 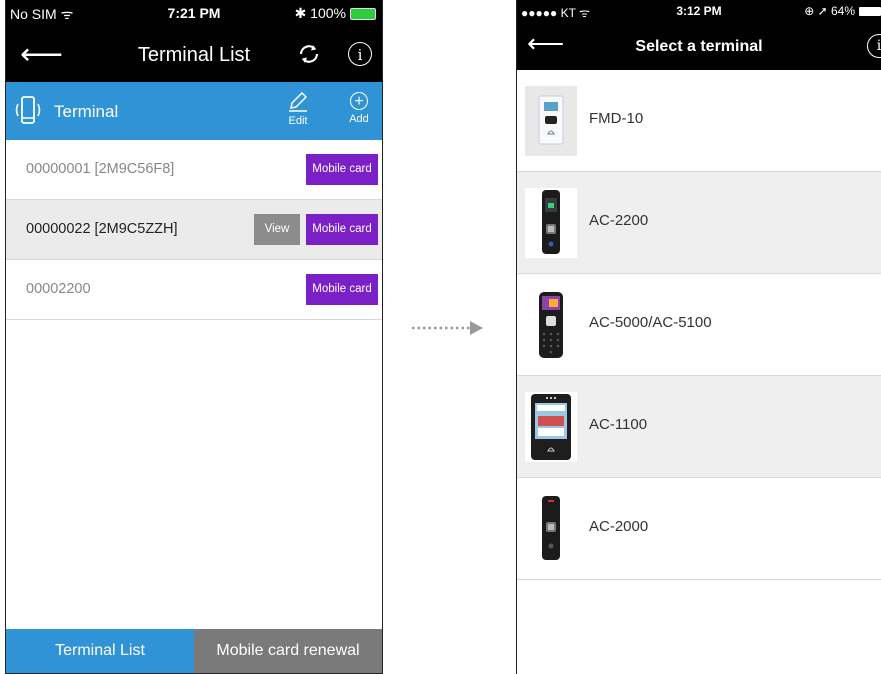 I want to click on terminal-option-row: AC-2000, so click(x=699, y=529).